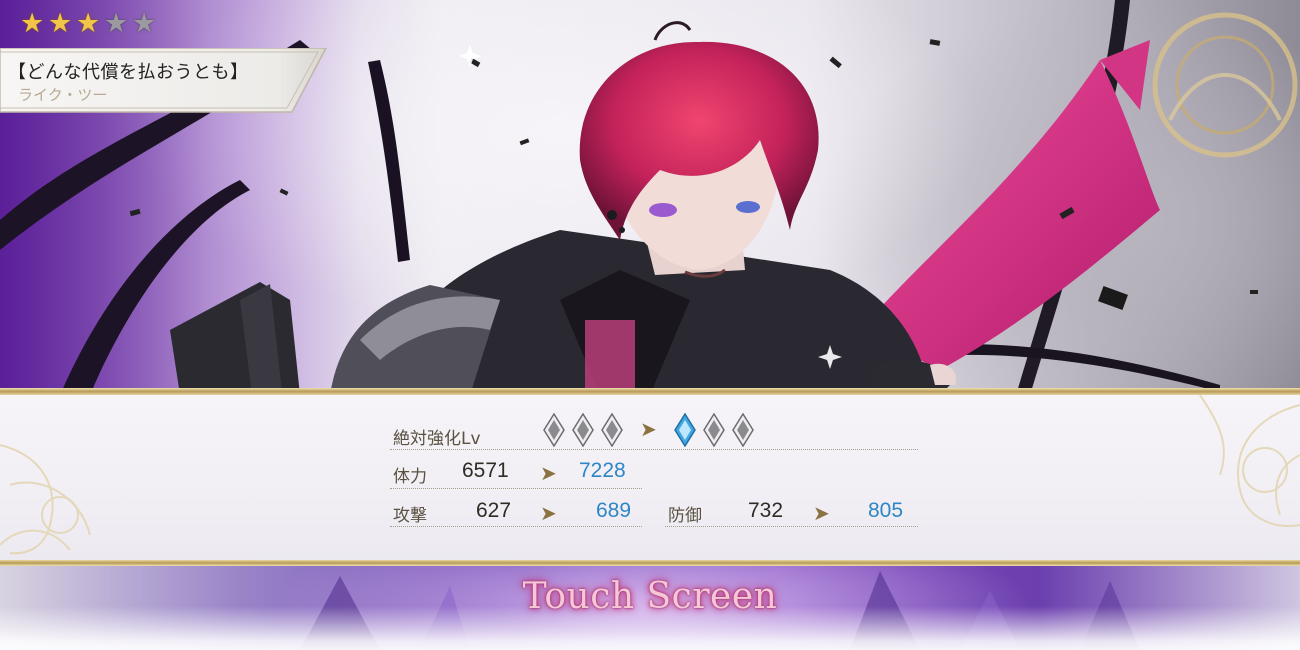 Image resolution: width=1300 pixels, height=650 pixels. Describe the element at coordinates (650, 596) in the screenshot. I see `touch-screen-prompt: Touch Screen` at that location.